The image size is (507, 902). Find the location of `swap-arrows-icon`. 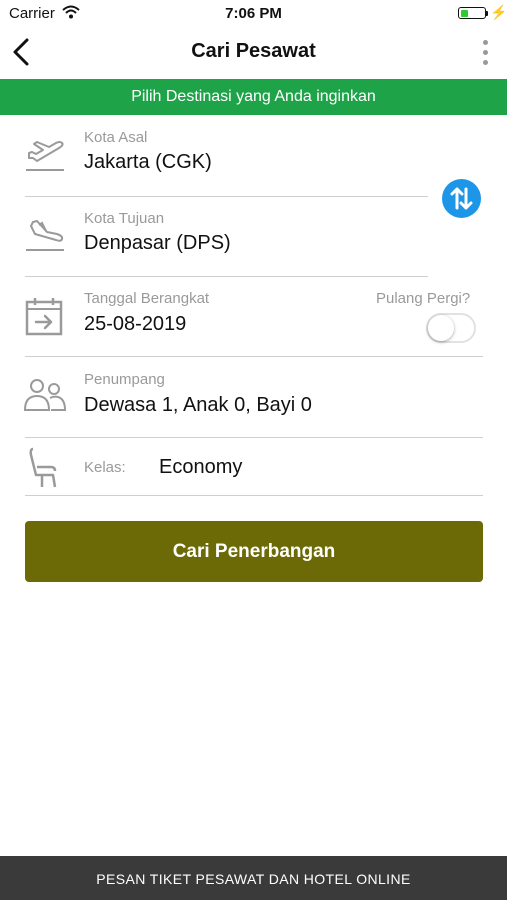

swap-arrows-icon is located at coordinates (461, 198).